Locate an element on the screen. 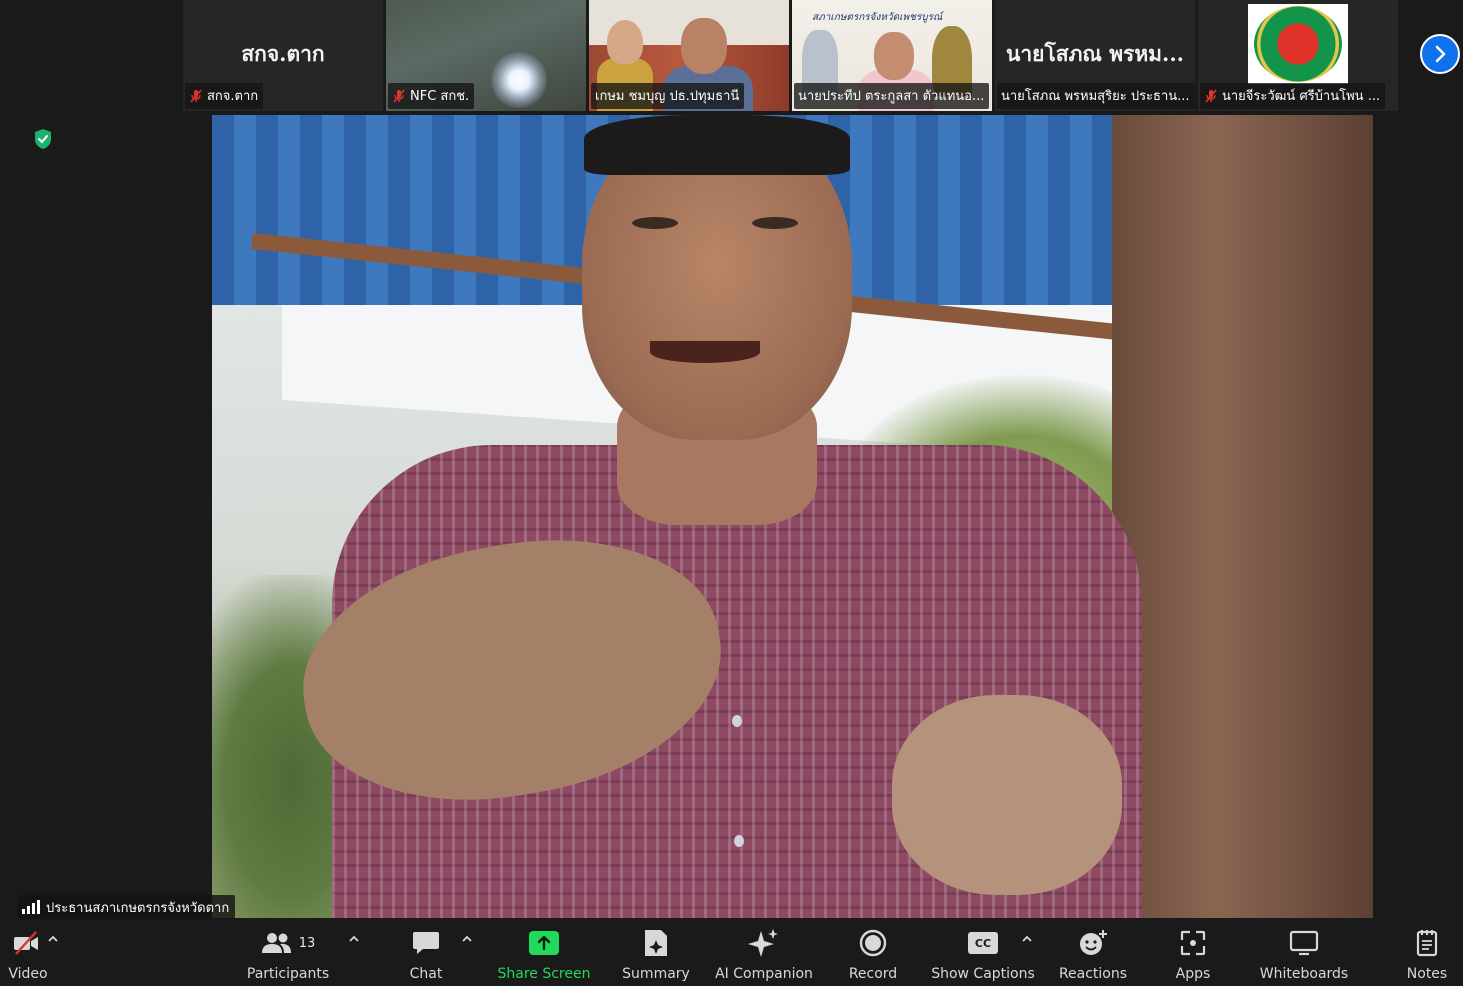 This screenshot has width=1463, height=986. participant-caption: เกษม ชมบุญ ปธ.ปทุมธานี is located at coordinates (668, 96).